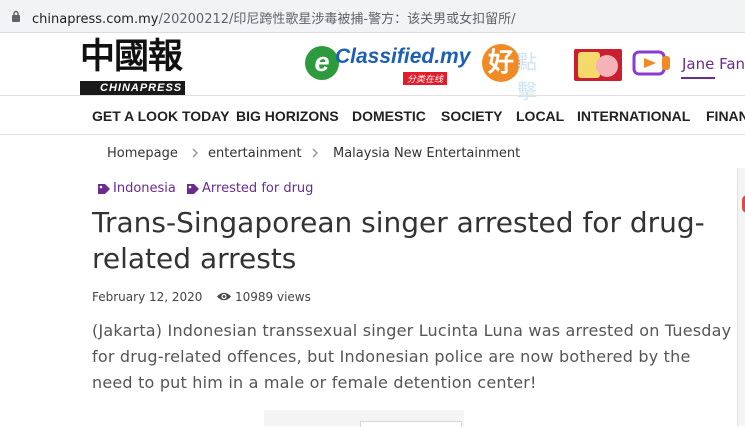 This screenshot has width=745, height=427. I want to click on promo-banner, so click(598, 65).